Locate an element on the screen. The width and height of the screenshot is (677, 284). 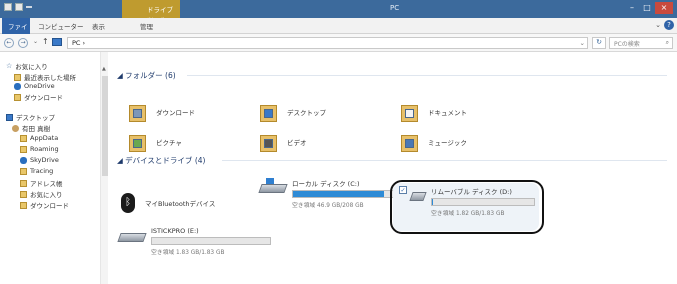
folder-music: ミュージック is located at coordinates (434, 142).